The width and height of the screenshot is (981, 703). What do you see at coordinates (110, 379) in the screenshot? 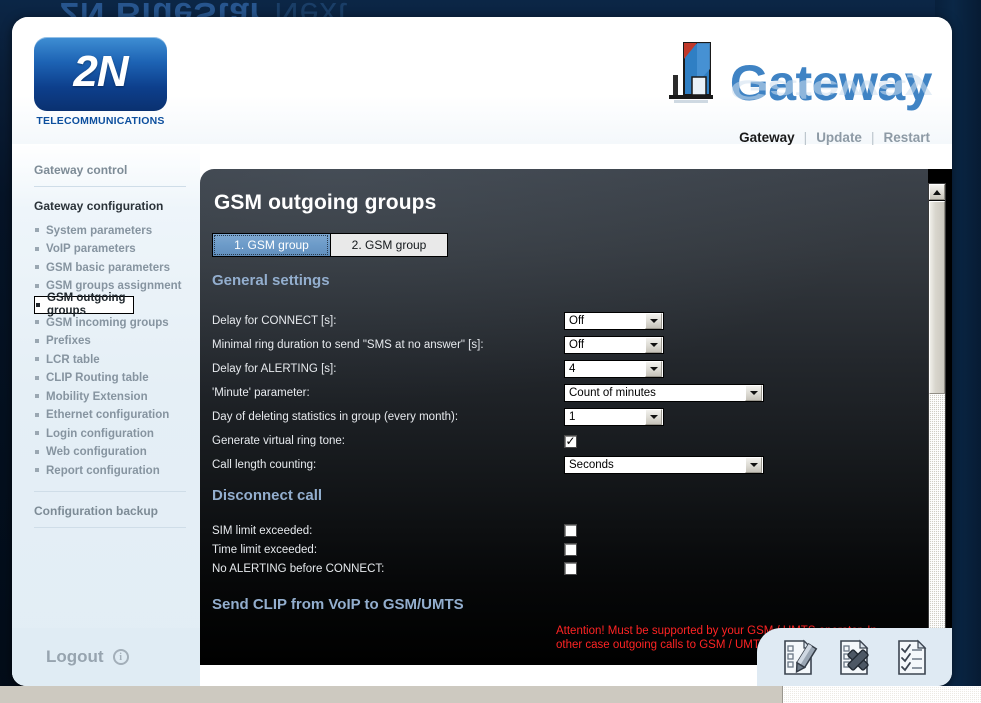
I see `sidebar-item-clip-routing-table: CLIP Routing table` at bounding box center [110, 379].